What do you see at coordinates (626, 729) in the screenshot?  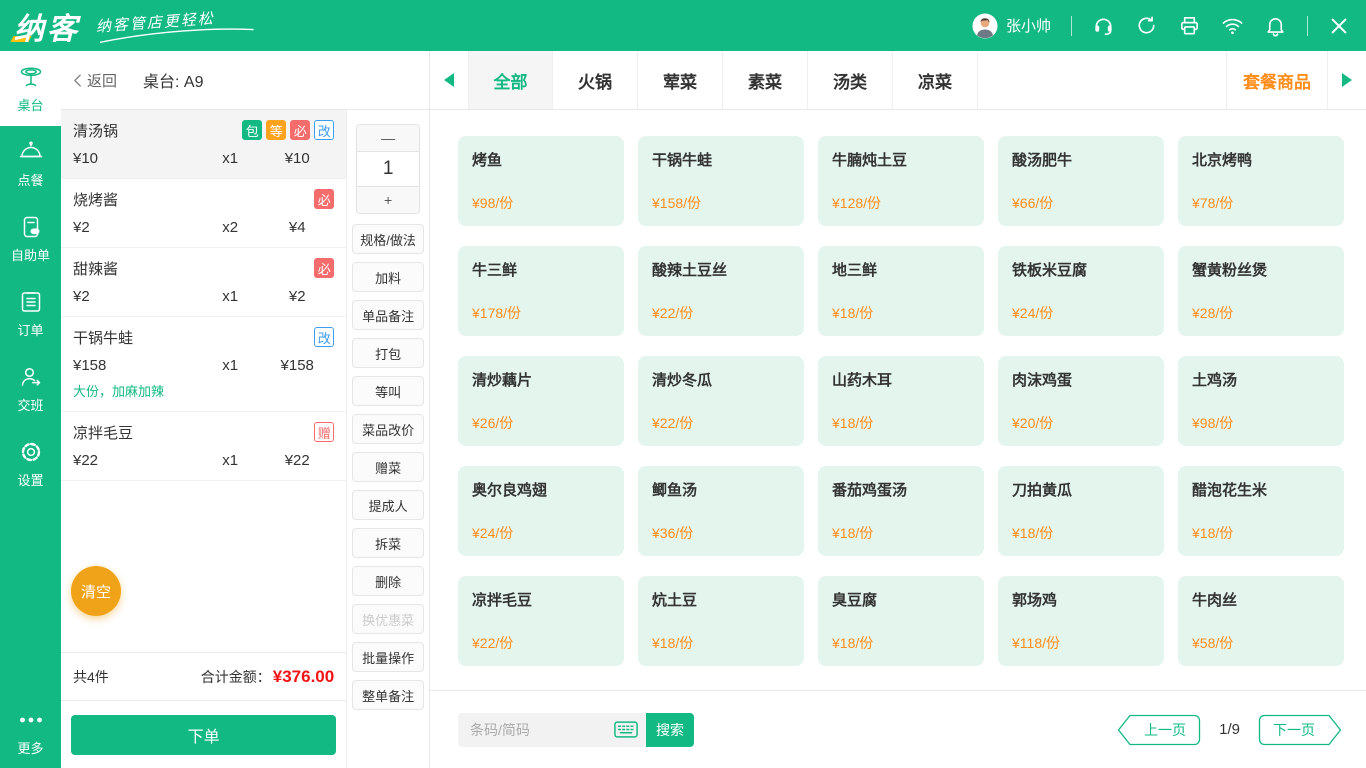 I see `keyboard-icon` at bounding box center [626, 729].